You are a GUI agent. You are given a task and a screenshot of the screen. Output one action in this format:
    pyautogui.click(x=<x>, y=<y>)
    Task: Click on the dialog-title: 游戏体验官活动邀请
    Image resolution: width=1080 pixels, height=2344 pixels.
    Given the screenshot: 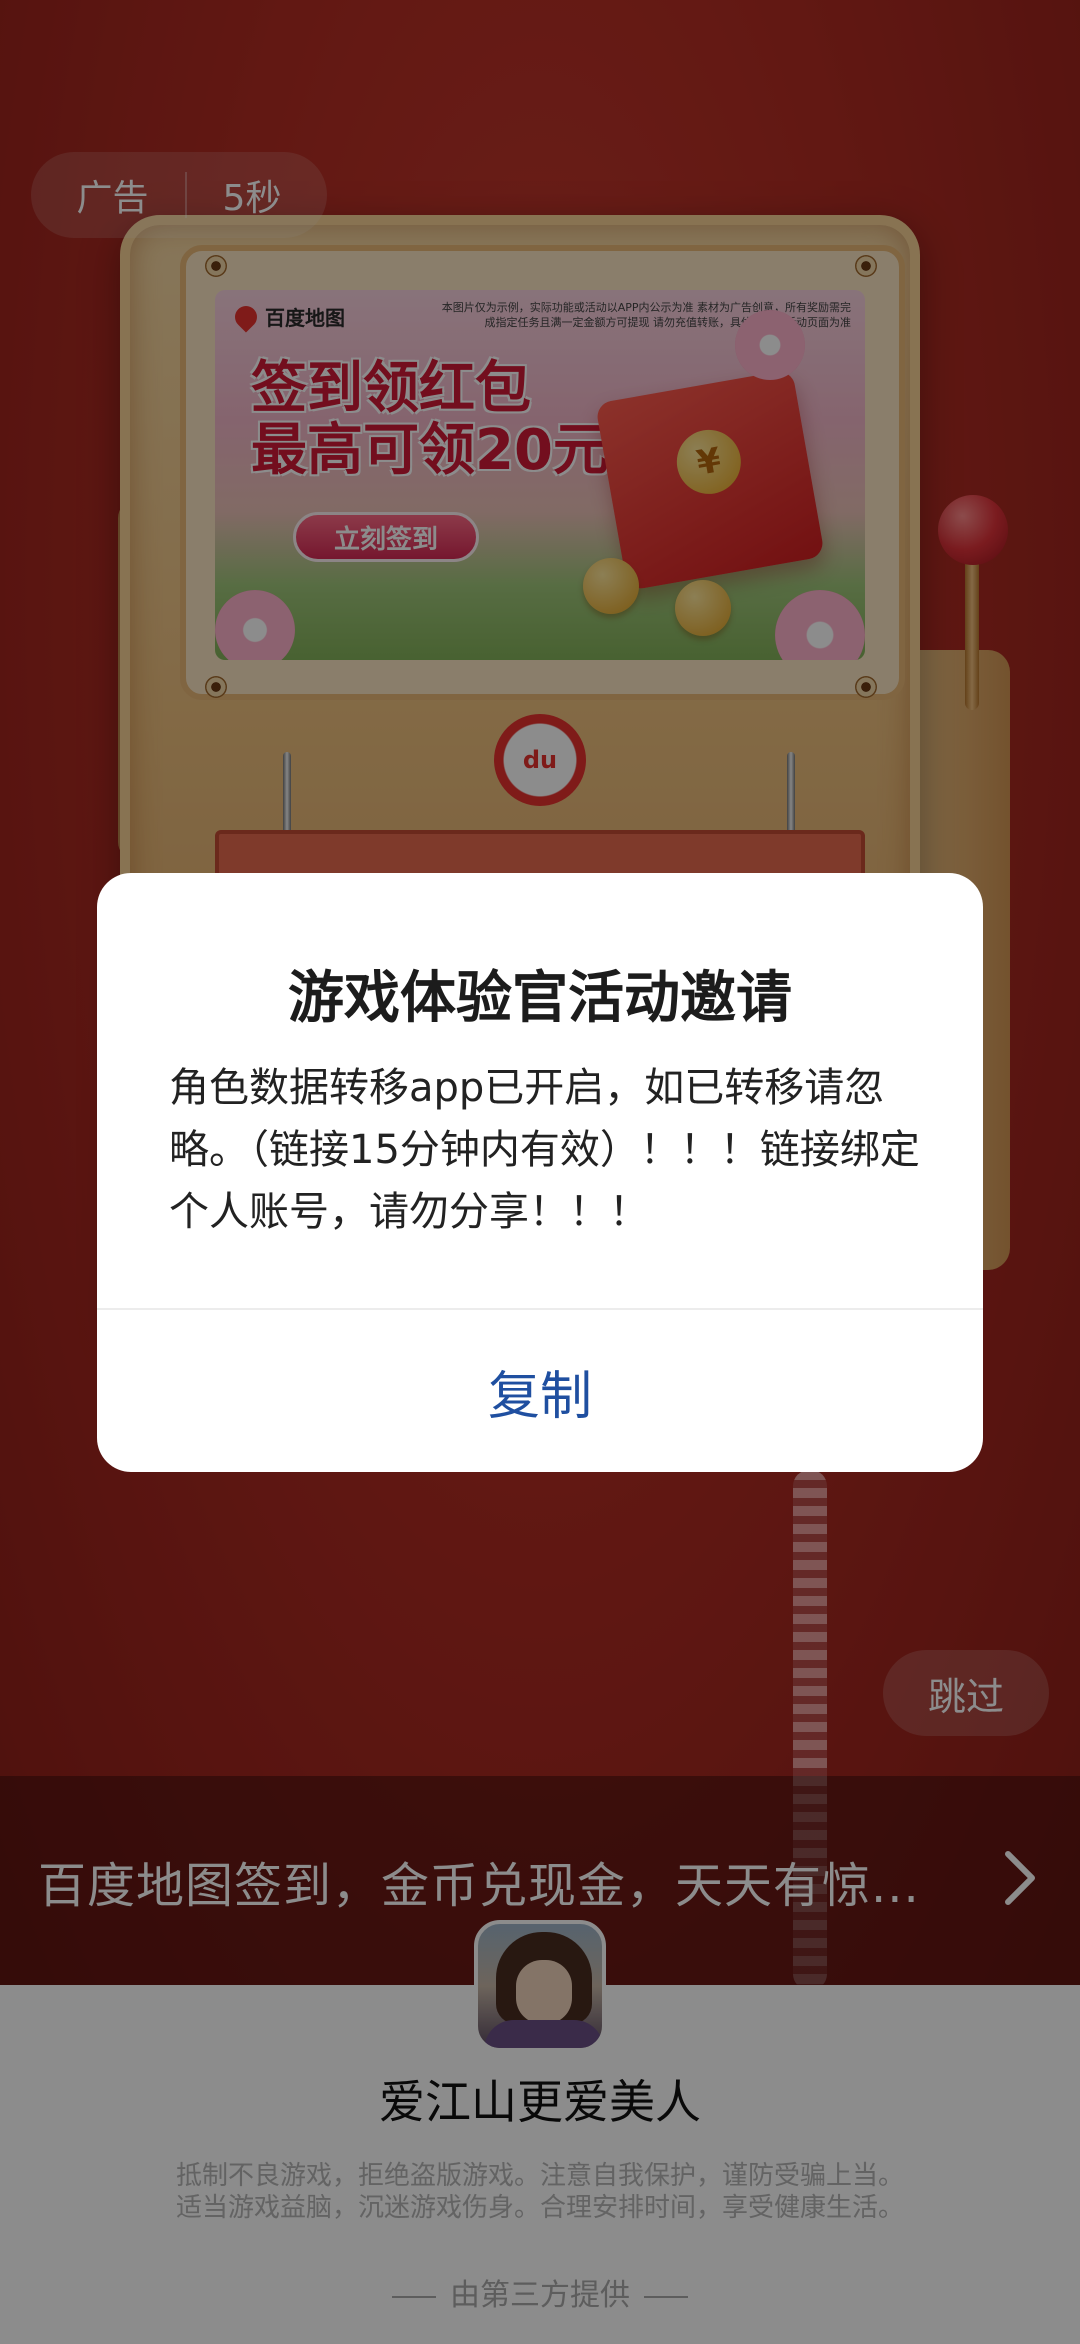 What is the action you would take?
    pyautogui.click(x=540, y=998)
    